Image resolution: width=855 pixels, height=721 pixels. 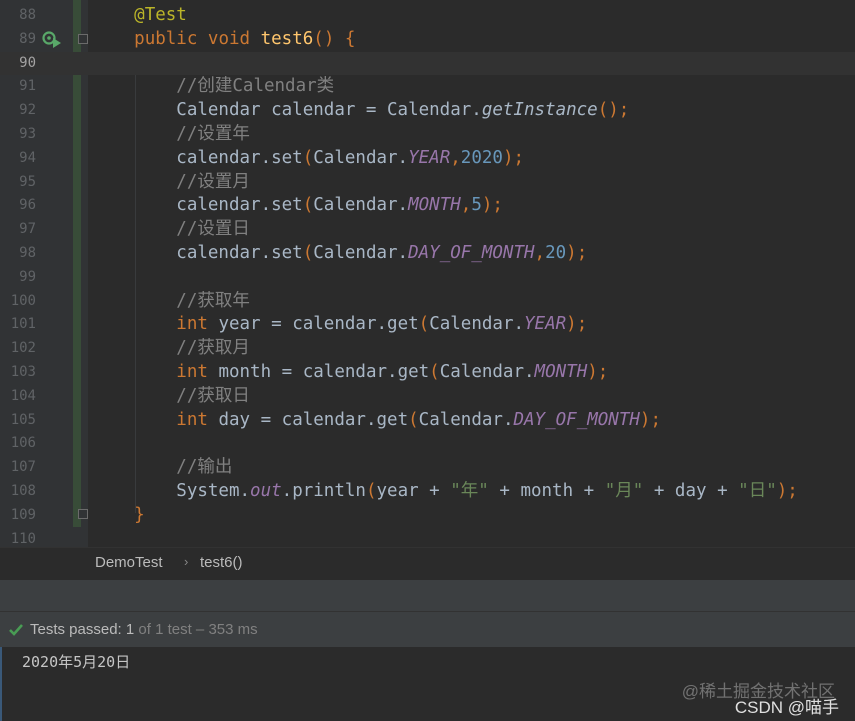 I want to click on line-number: 101, so click(x=18, y=325).